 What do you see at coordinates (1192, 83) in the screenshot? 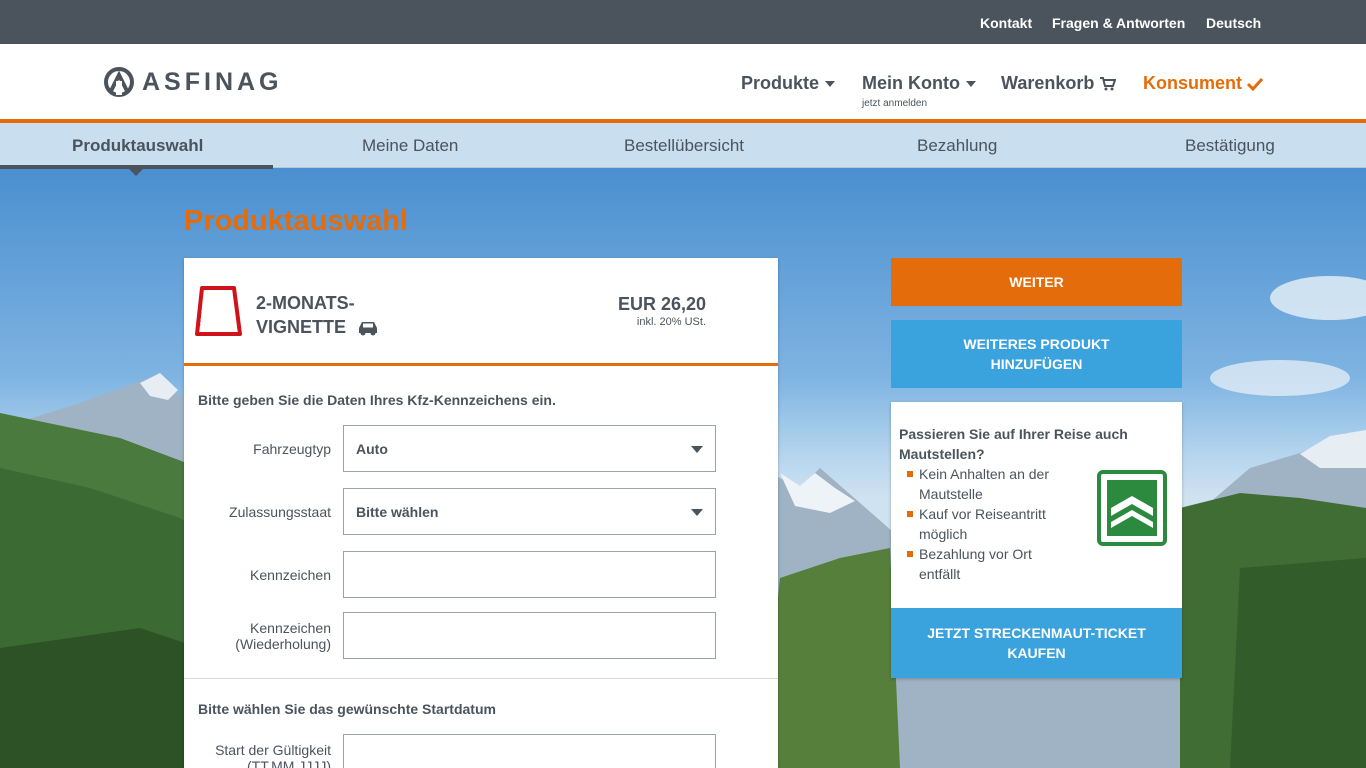
I see `nav-konsument-label: Konsument` at bounding box center [1192, 83].